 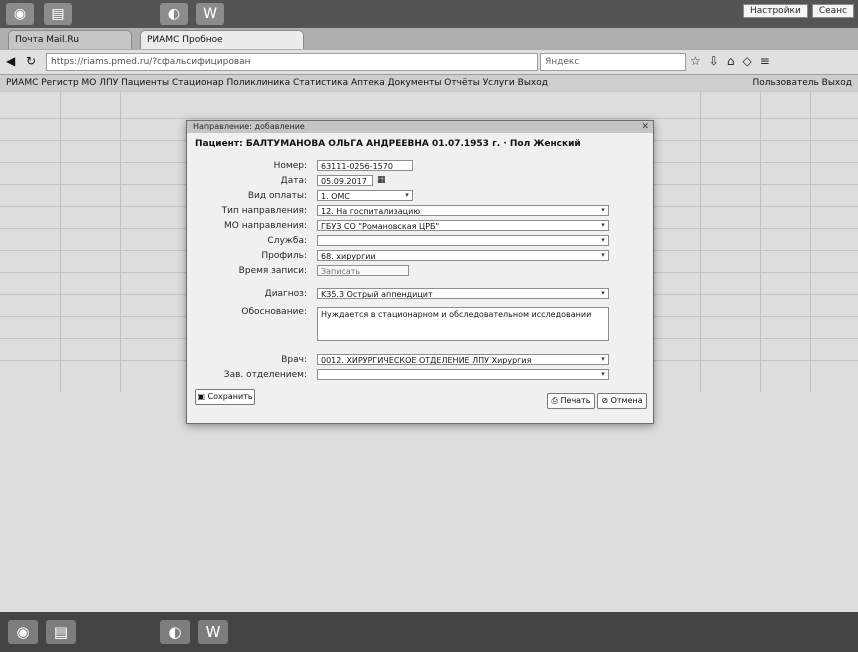 I want to click on service-select: ▾, so click(x=463, y=240).